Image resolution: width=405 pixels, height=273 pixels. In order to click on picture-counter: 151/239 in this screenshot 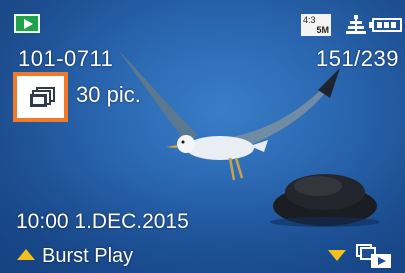, I will do `click(357, 58)`.